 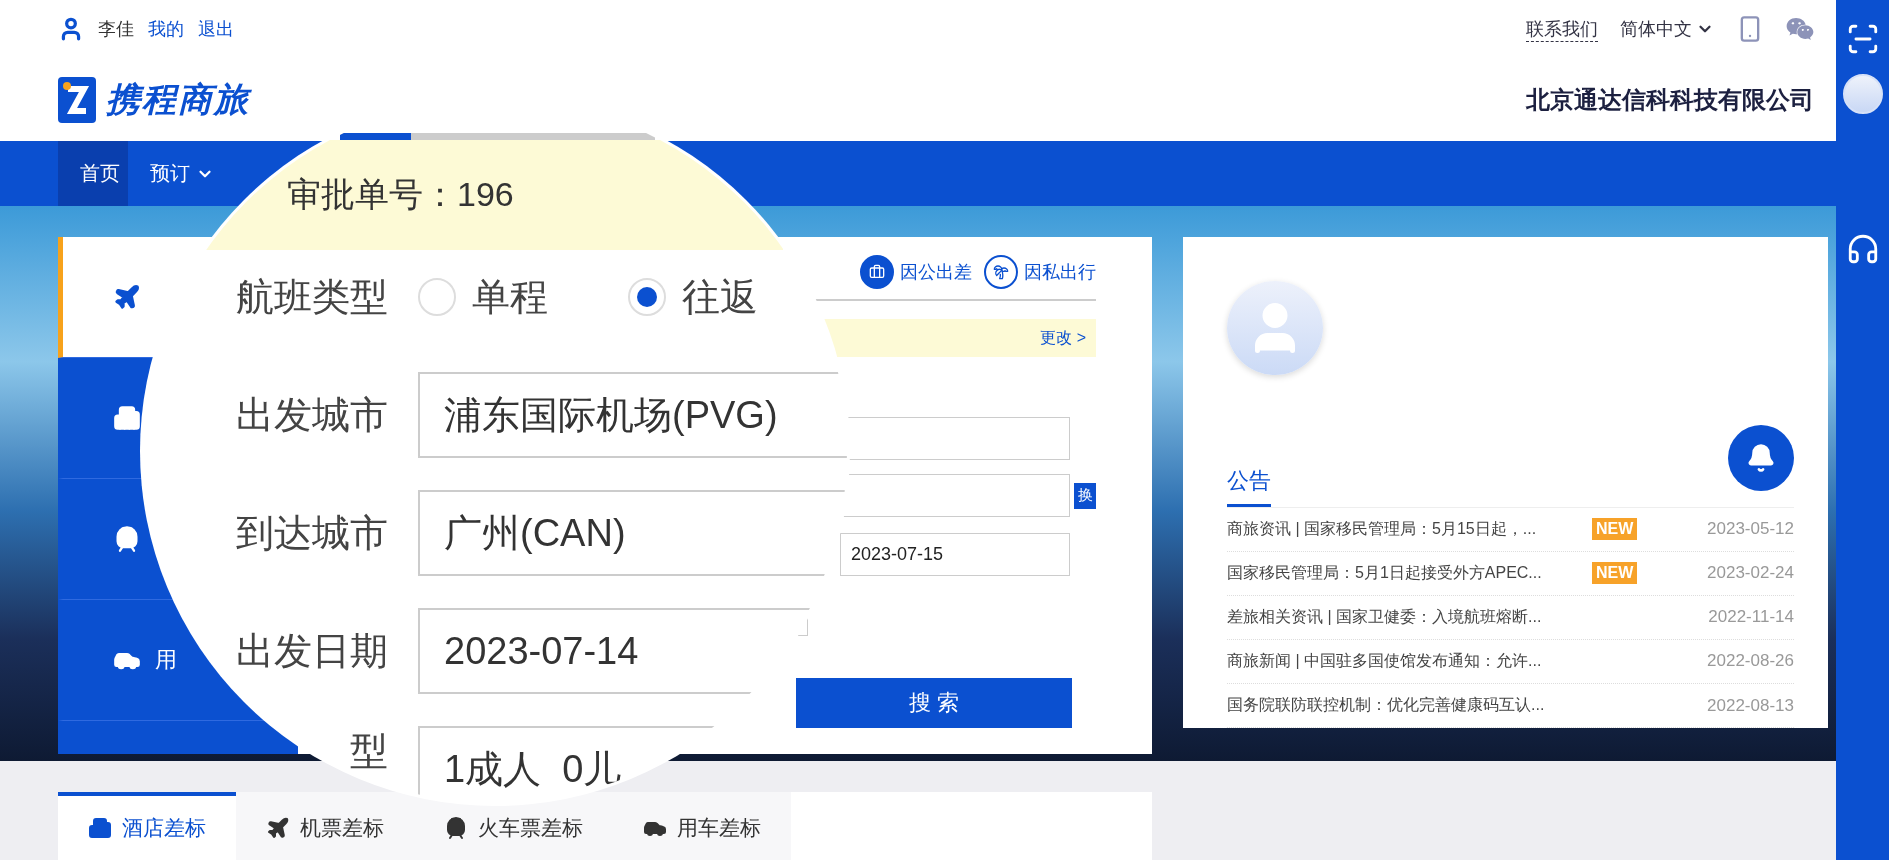 I want to click on trip-type-option: 因公出差, so click(x=916, y=272).